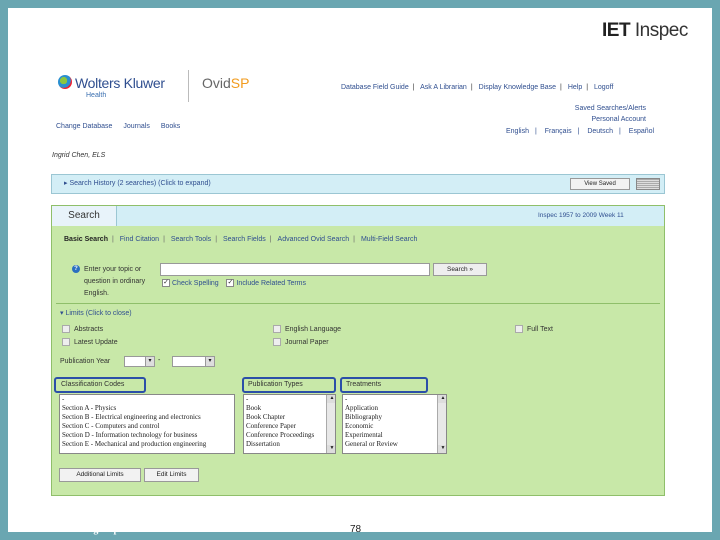  I want to click on wolters-kluwer-health: Health, so click(96, 95).